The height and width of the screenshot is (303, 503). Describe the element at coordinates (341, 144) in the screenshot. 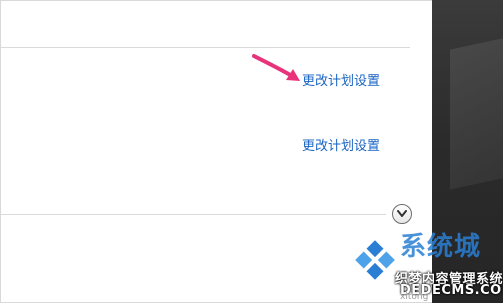

I see `change-plan-settings-link-2: 更改计划设置` at that location.